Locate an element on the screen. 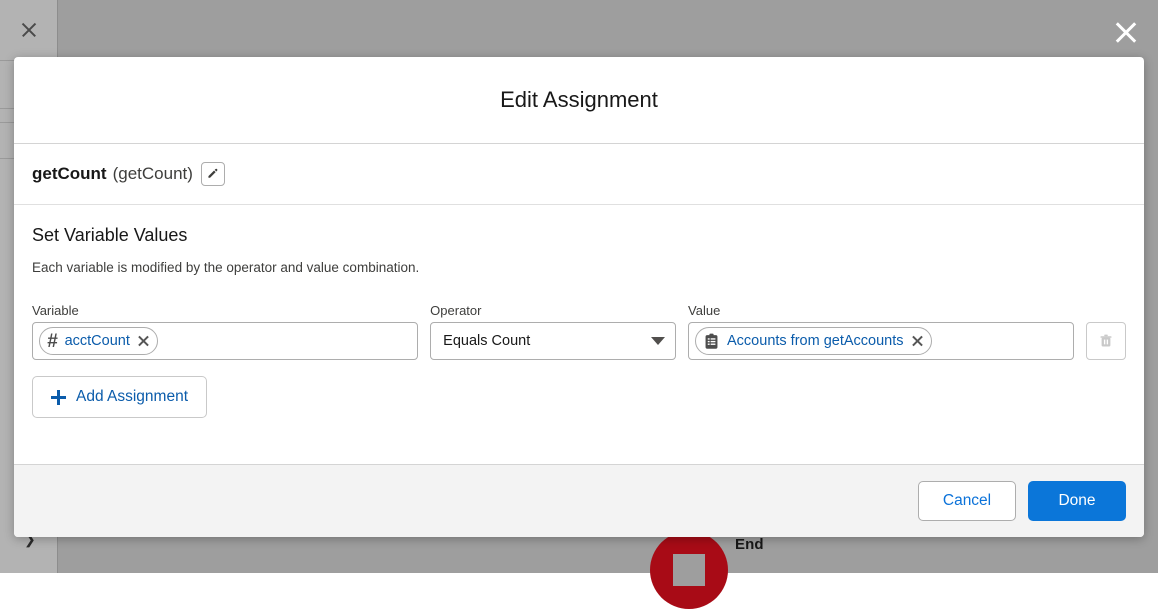 The height and width of the screenshot is (609, 1158). value-field-group: Value Accounts from ge is located at coordinates (881, 331).